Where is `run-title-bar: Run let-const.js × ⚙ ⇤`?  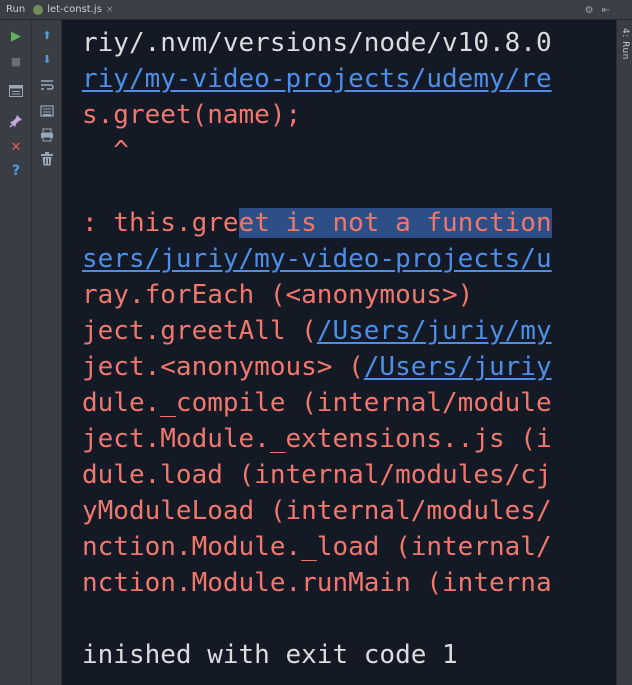 run-title-bar: Run let-const.js × ⚙ ⇤ is located at coordinates (316, 10).